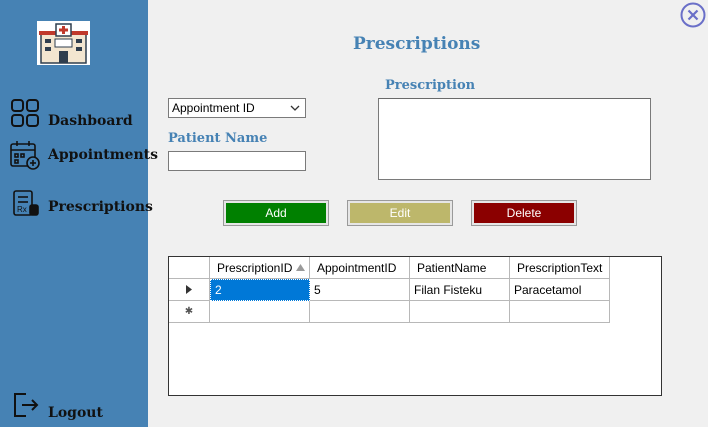 Image resolution: width=708 pixels, height=427 pixels. I want to click on column-header-appointmentid: AppointmentID, so click(360, 268).